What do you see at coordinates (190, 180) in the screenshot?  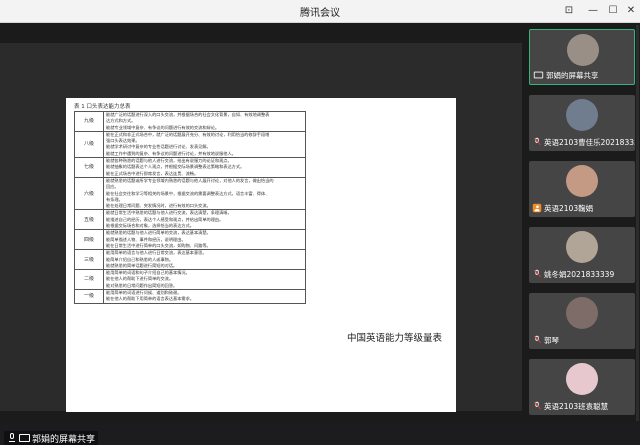 I see `description-line: 能就熟悉的话题或所学专业领域内熟悉的话题与他人展开讨论，对他人的发言，做出恰当的` at bounding box center [190, 180].